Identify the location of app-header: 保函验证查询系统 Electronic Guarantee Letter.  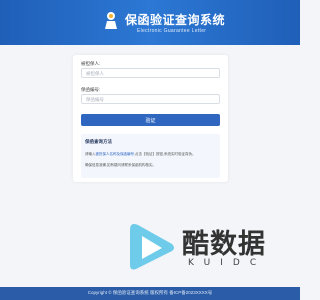
(150, 22).